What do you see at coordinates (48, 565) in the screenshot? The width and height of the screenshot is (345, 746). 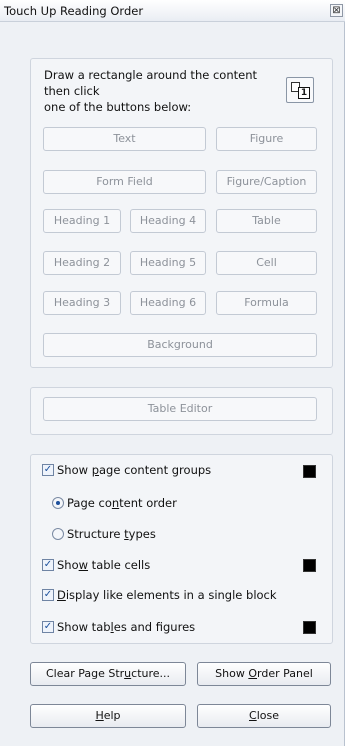 I see `show-table-cells-checkbox: ✓` at bounding box center [48, 565].